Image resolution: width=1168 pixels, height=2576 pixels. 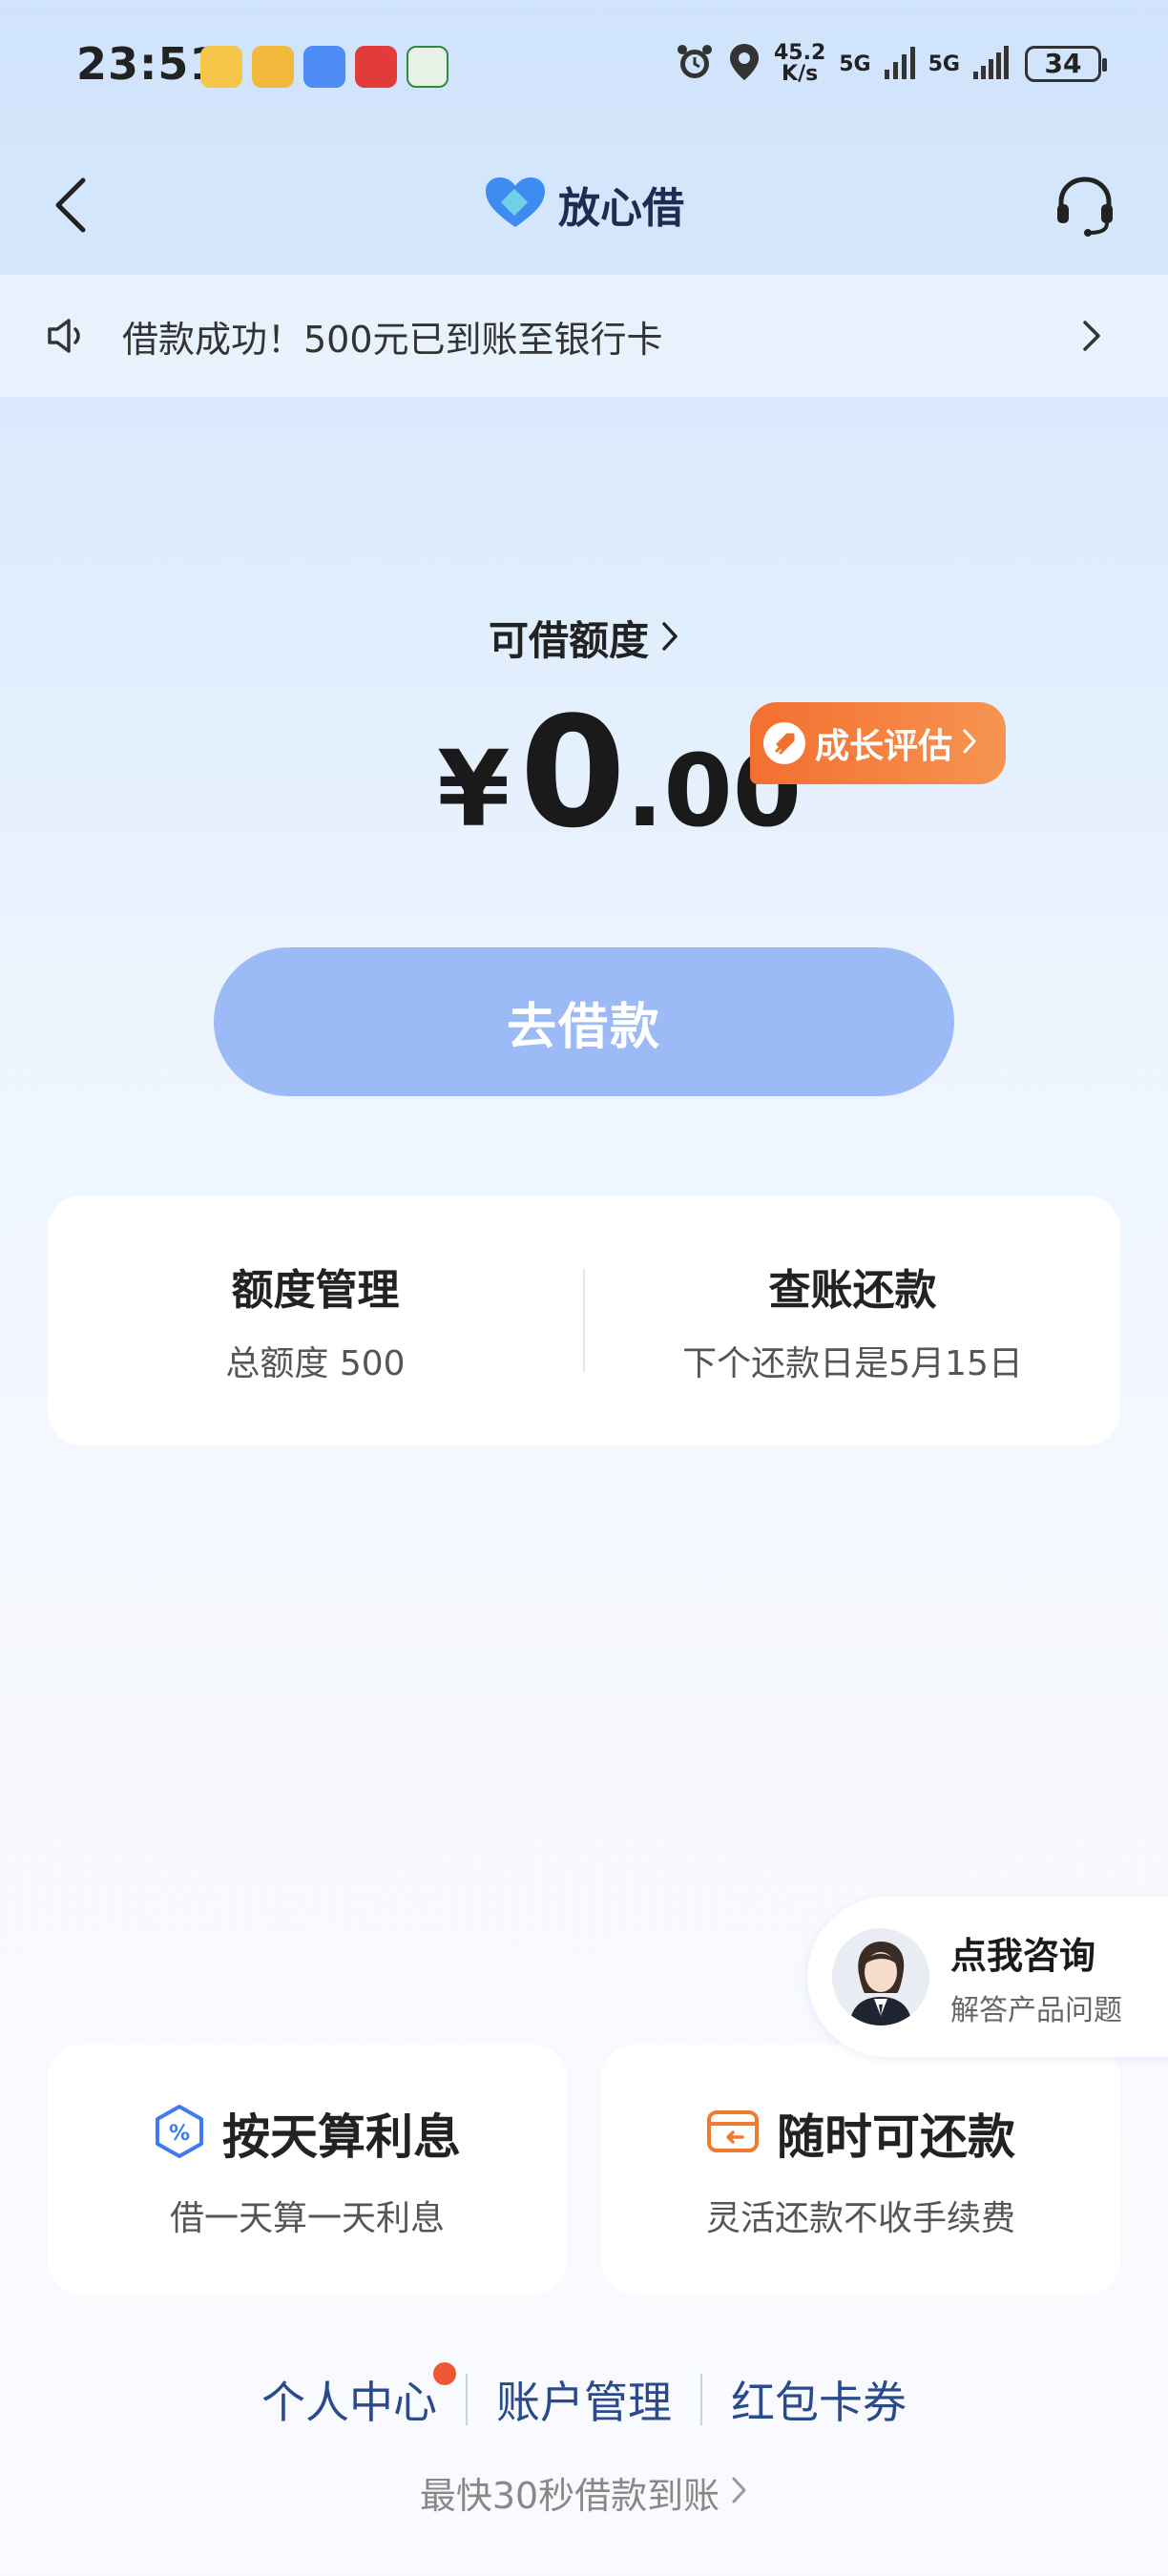 I want to click on rocket-icon, so click(x=784, y=743).